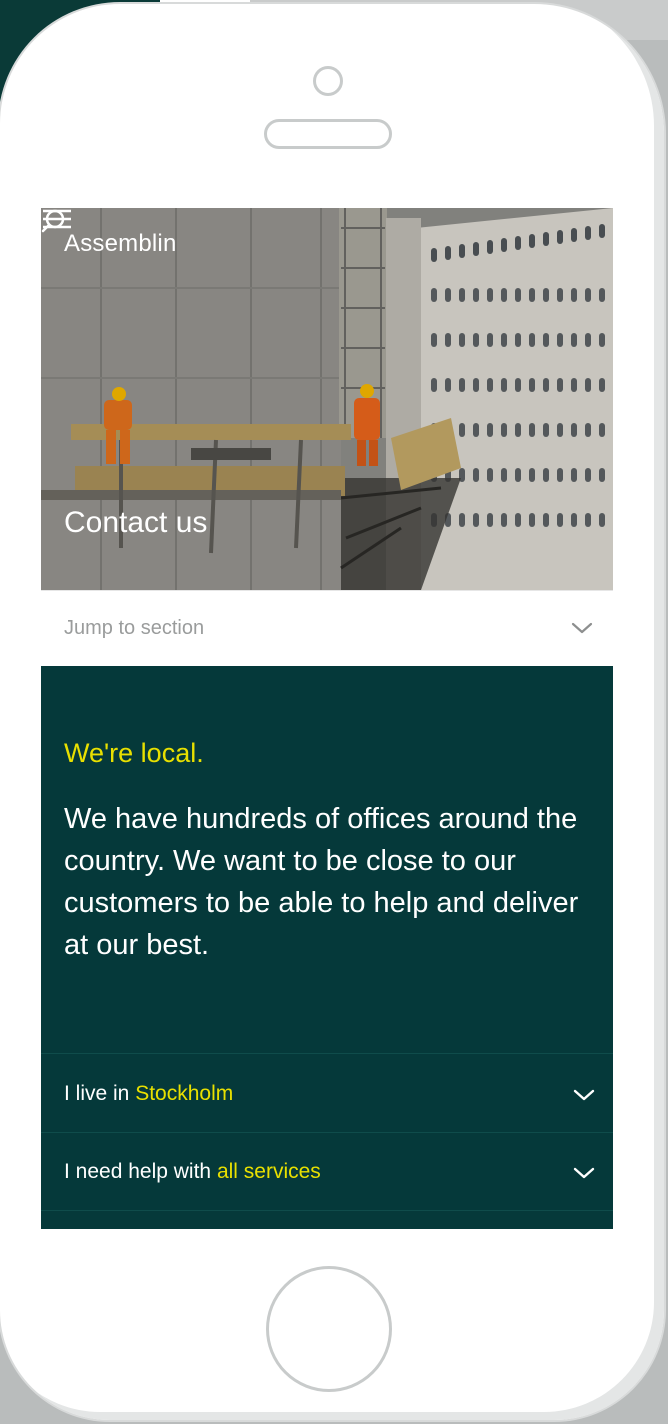  What do you see at coordinates (328, 134) in the screenshot?
I see `earpiece-speaker` at bounding box center [328, 134].